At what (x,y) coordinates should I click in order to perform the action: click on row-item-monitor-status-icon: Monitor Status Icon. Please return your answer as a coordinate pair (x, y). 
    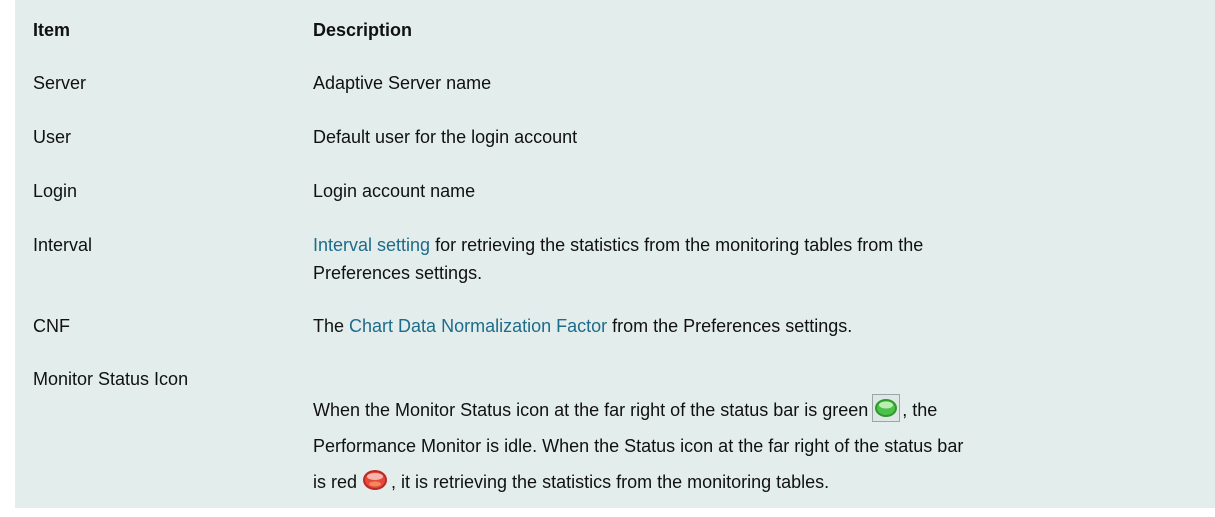
    Looking at the image, I should click on (111, 379).